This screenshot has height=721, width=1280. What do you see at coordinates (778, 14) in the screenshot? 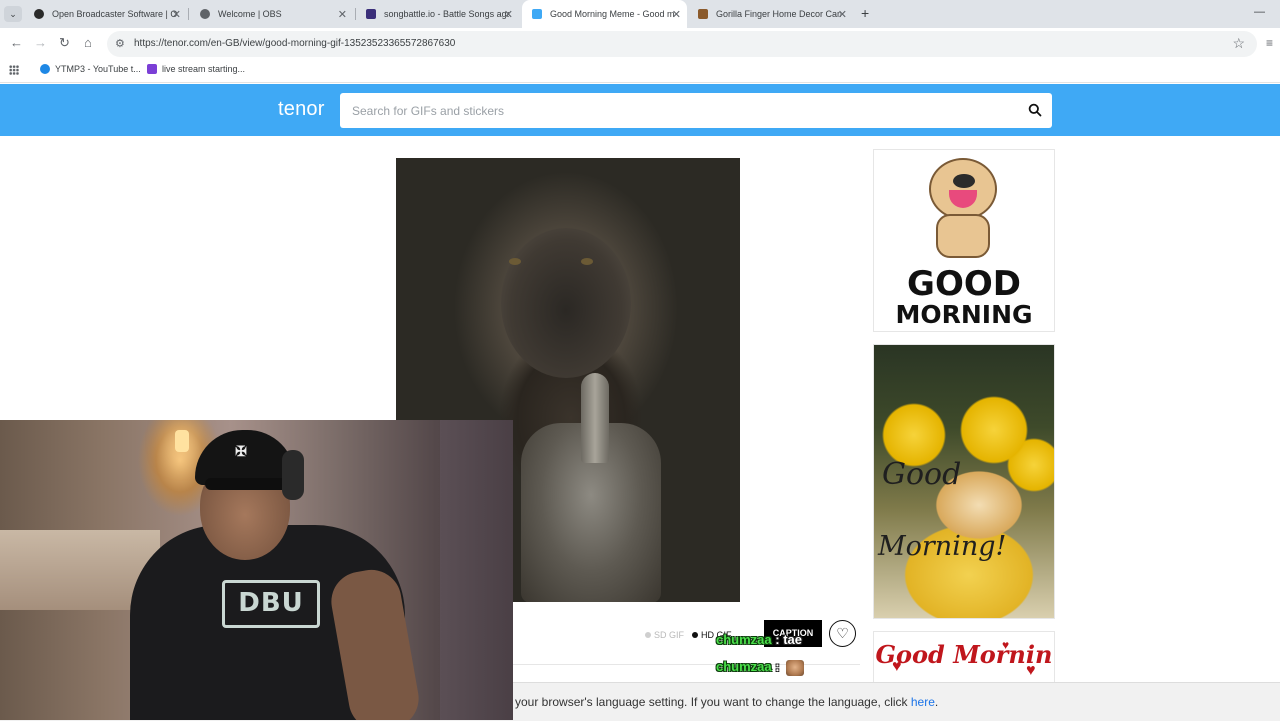
I see `tab-title: Gorilla Finger Home Decor Canvas` at bounding box center [778, 14].